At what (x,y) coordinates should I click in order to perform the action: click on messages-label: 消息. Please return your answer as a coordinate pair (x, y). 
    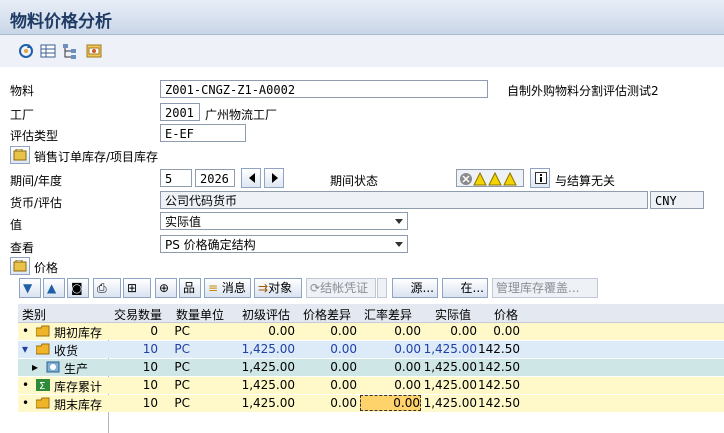
    Looking at the image, I should click on (233, 288).